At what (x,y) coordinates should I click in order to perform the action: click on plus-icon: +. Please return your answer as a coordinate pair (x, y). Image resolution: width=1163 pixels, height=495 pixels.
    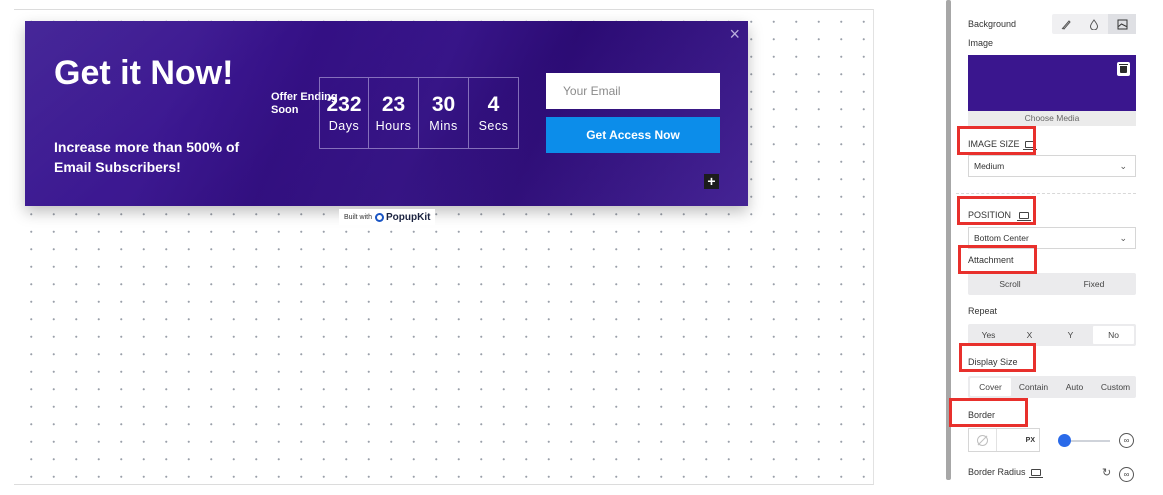
    Looking at the image, I should click on (711, 181).